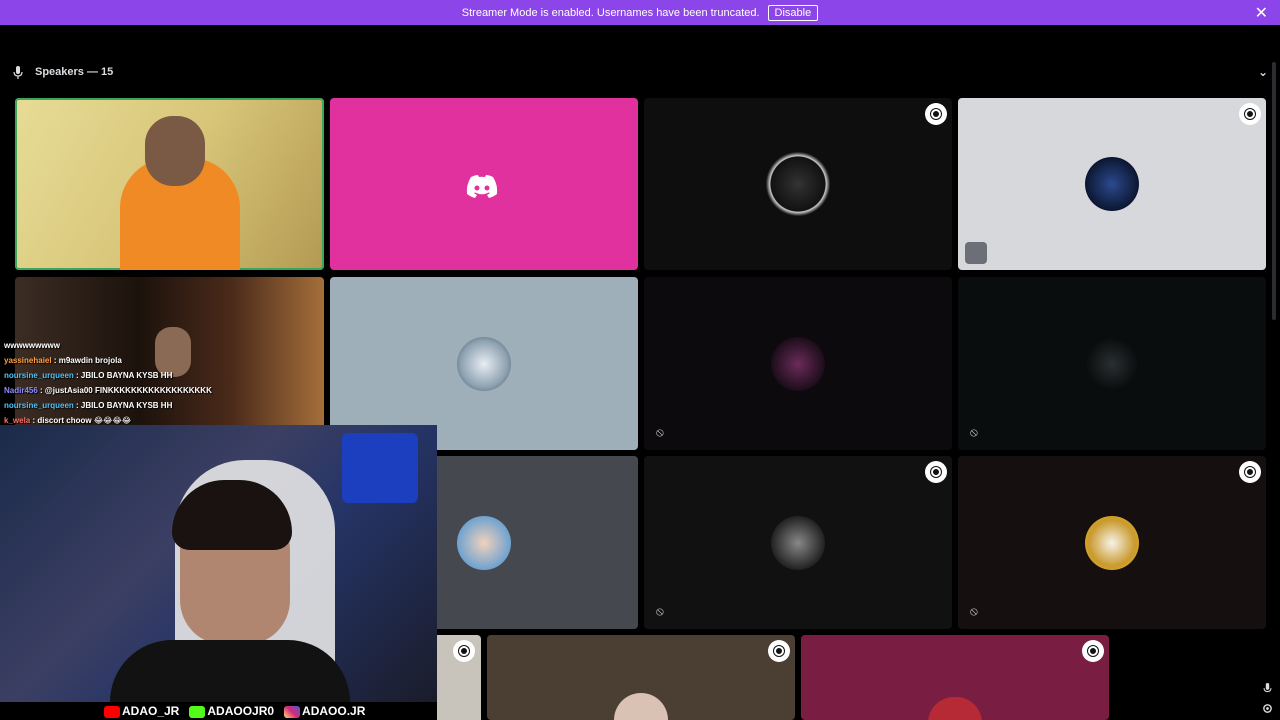  I want to click on tile-night-avatar: ⦸, so click(798, 363).